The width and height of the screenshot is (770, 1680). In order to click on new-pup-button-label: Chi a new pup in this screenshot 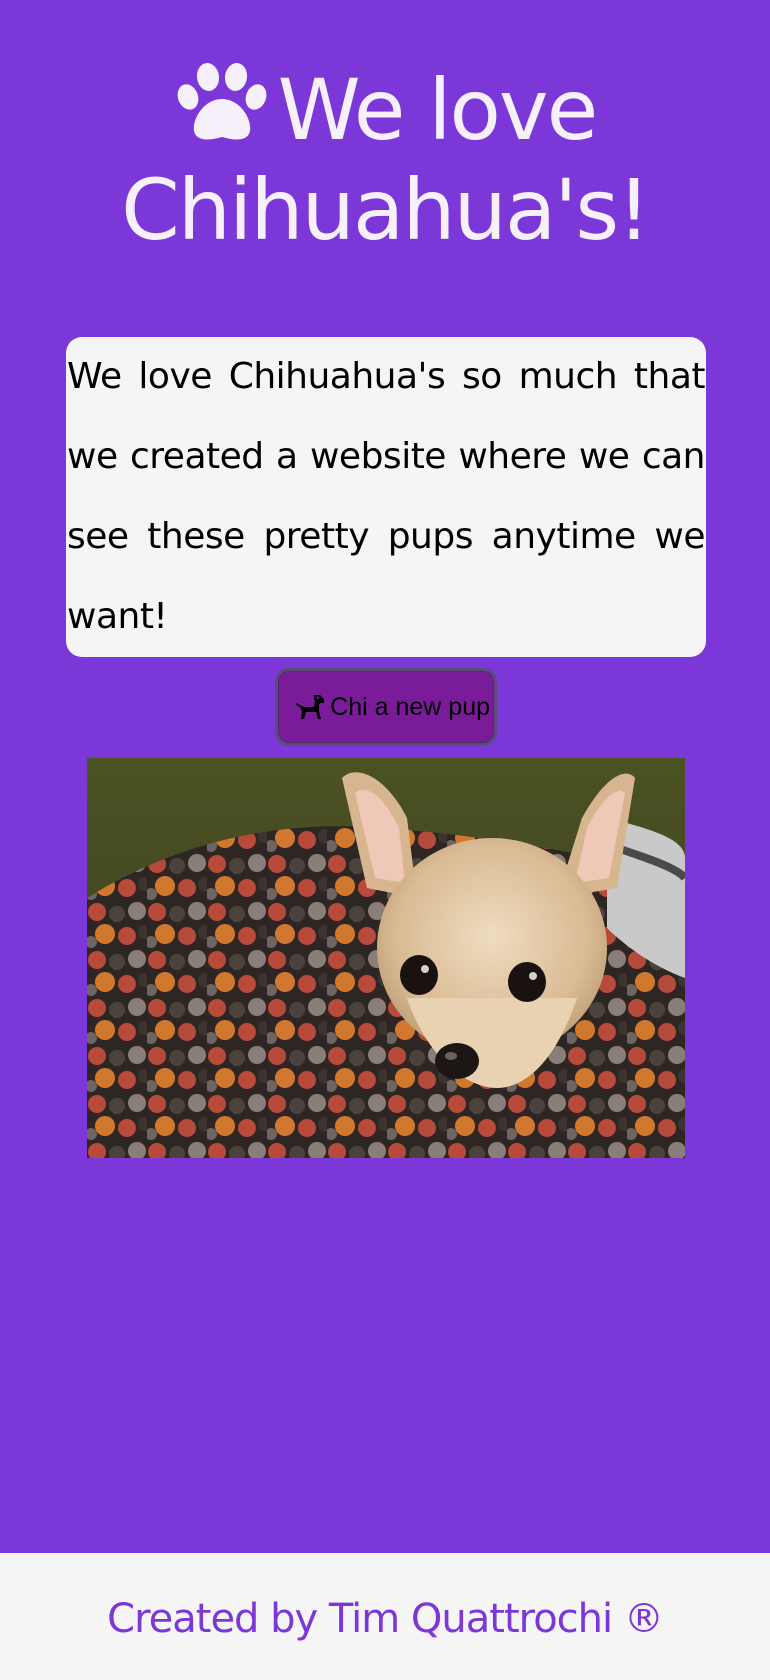, I will do `click(410, 706)`.